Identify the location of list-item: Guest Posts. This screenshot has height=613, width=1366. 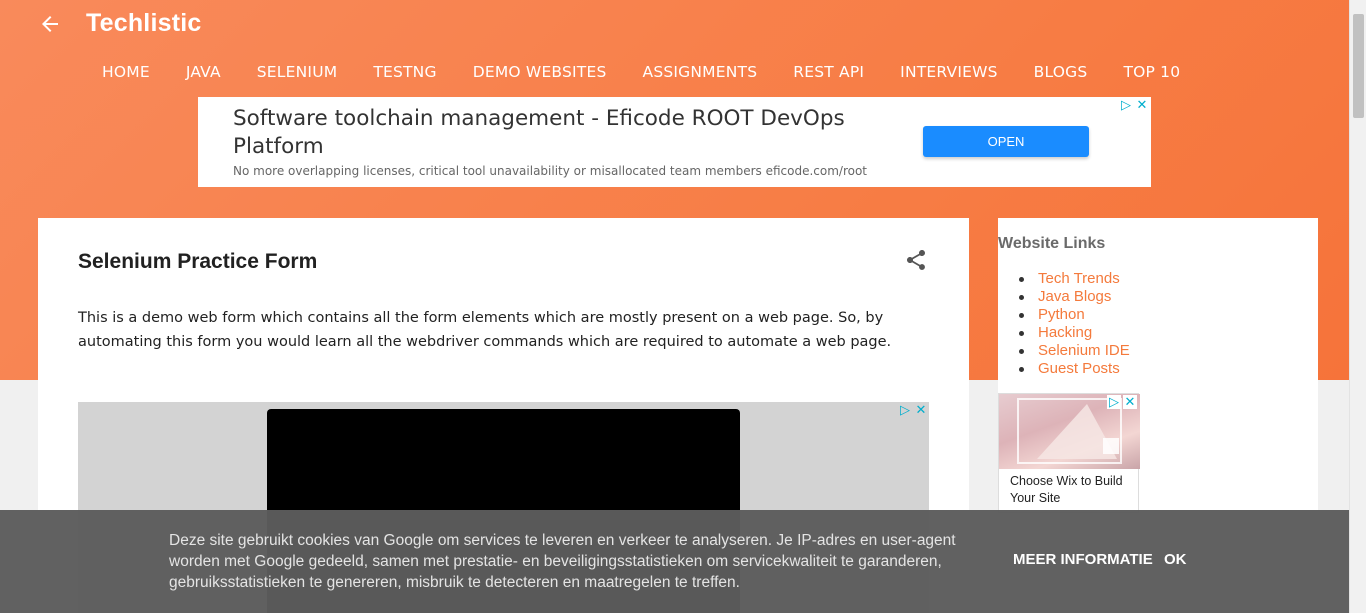
(1074, 369).